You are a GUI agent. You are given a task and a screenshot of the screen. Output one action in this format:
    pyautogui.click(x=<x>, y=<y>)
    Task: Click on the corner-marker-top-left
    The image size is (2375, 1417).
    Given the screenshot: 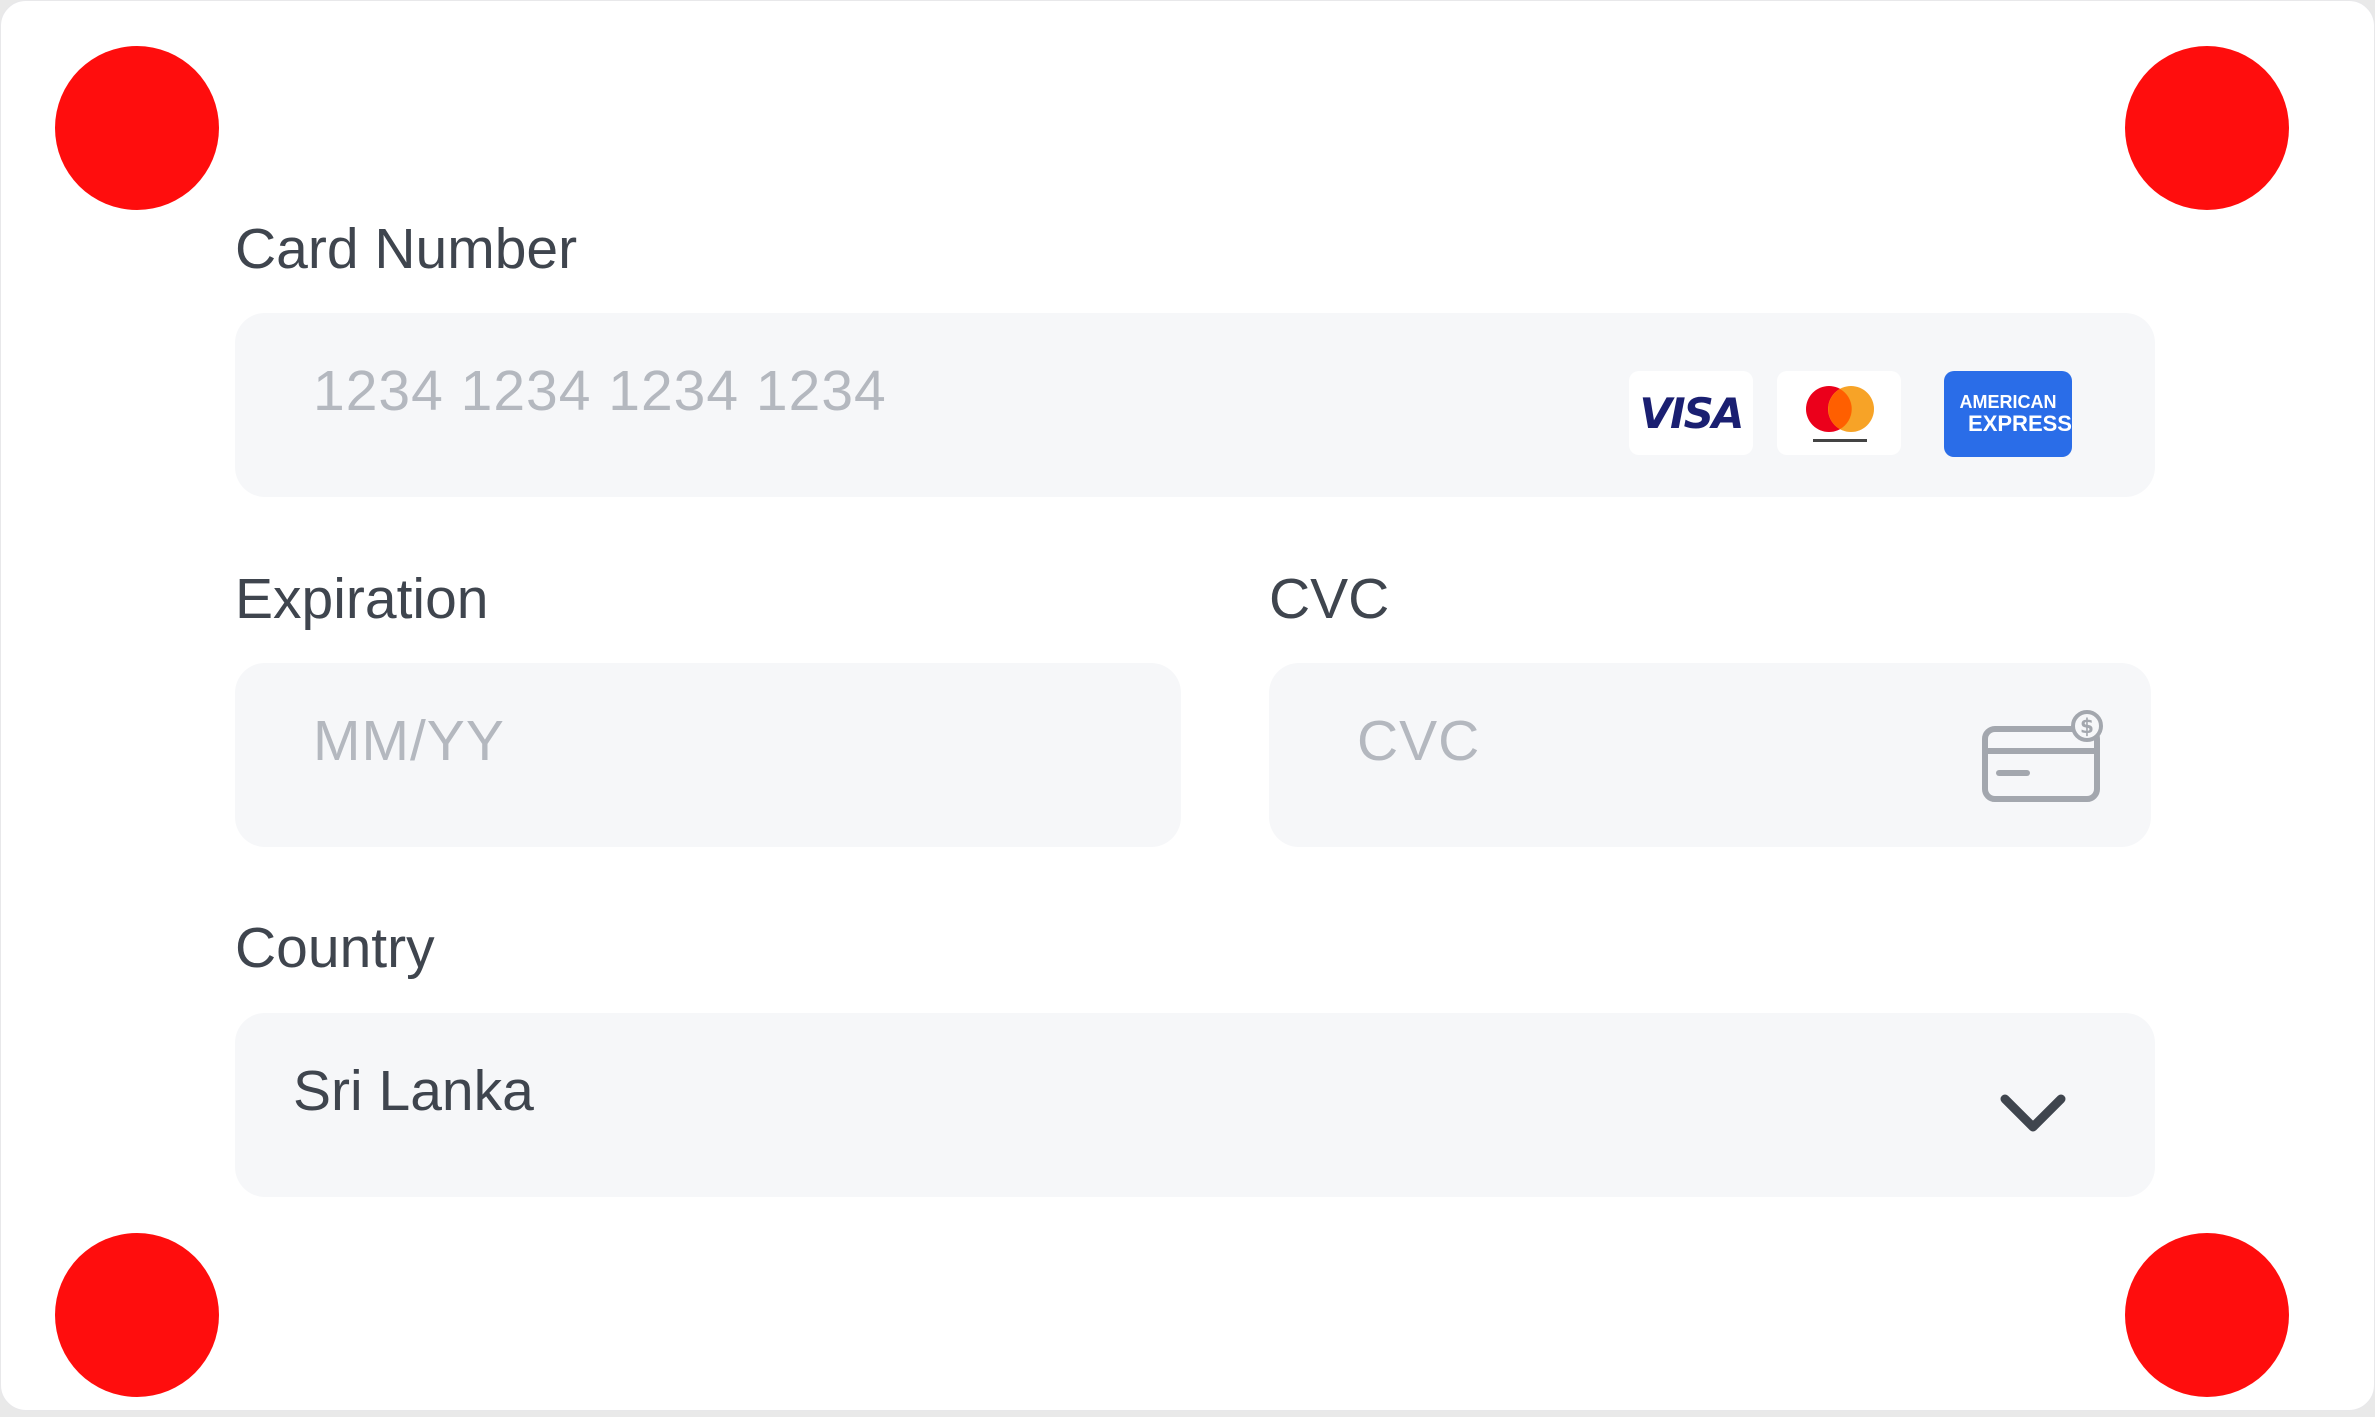 What is the action you would take?
    pyautogui.click(x=137, y=128)
    